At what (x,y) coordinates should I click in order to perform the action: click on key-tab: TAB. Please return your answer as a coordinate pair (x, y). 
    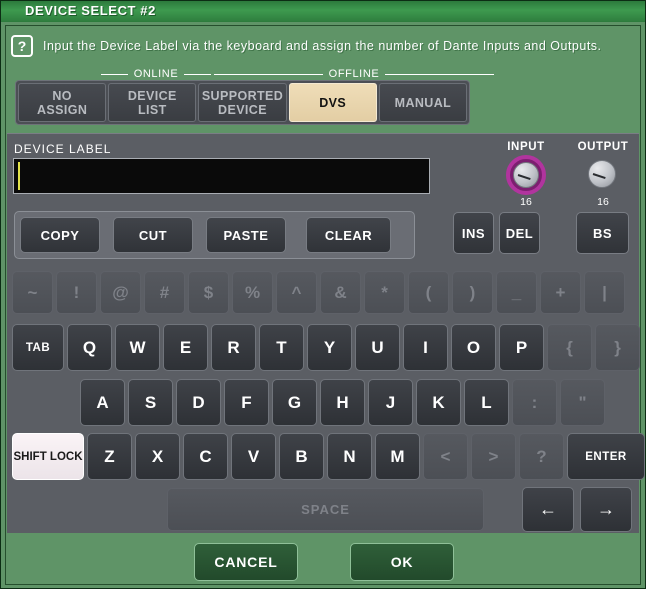
    Looking at the image, I should click on (38, 347).